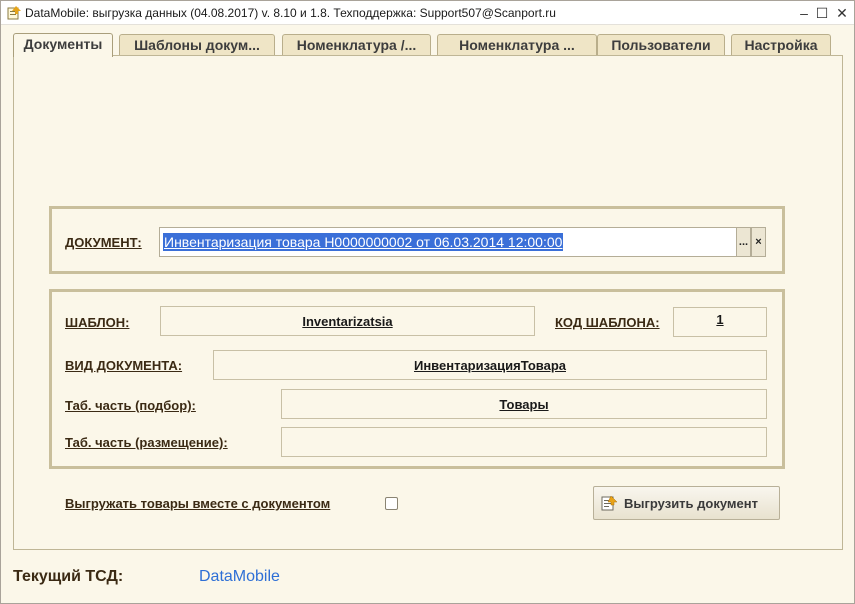  Describe the element at coordinates (198, 503) in the screenshot. I see `export-with-goods-label: Выгружать товары вместе с документом` at that location.